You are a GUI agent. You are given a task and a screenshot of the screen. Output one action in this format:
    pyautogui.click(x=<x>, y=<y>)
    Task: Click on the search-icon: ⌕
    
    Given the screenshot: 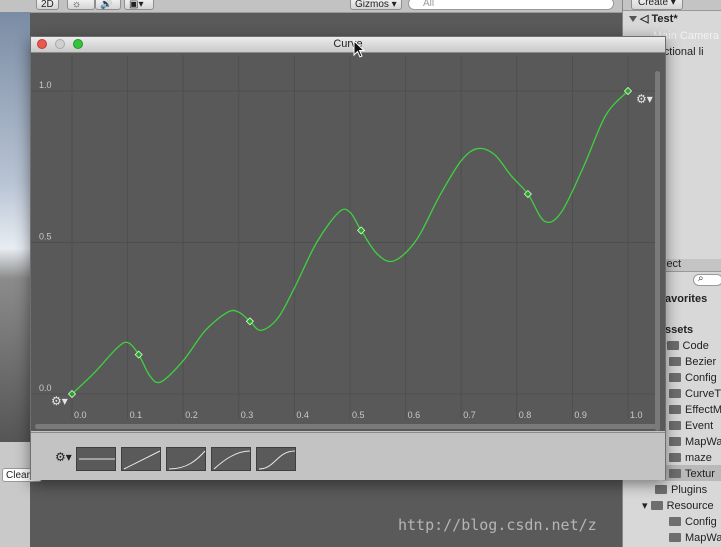 What is the action you would take?
    pyautogui.click(x=701, y=278)
    